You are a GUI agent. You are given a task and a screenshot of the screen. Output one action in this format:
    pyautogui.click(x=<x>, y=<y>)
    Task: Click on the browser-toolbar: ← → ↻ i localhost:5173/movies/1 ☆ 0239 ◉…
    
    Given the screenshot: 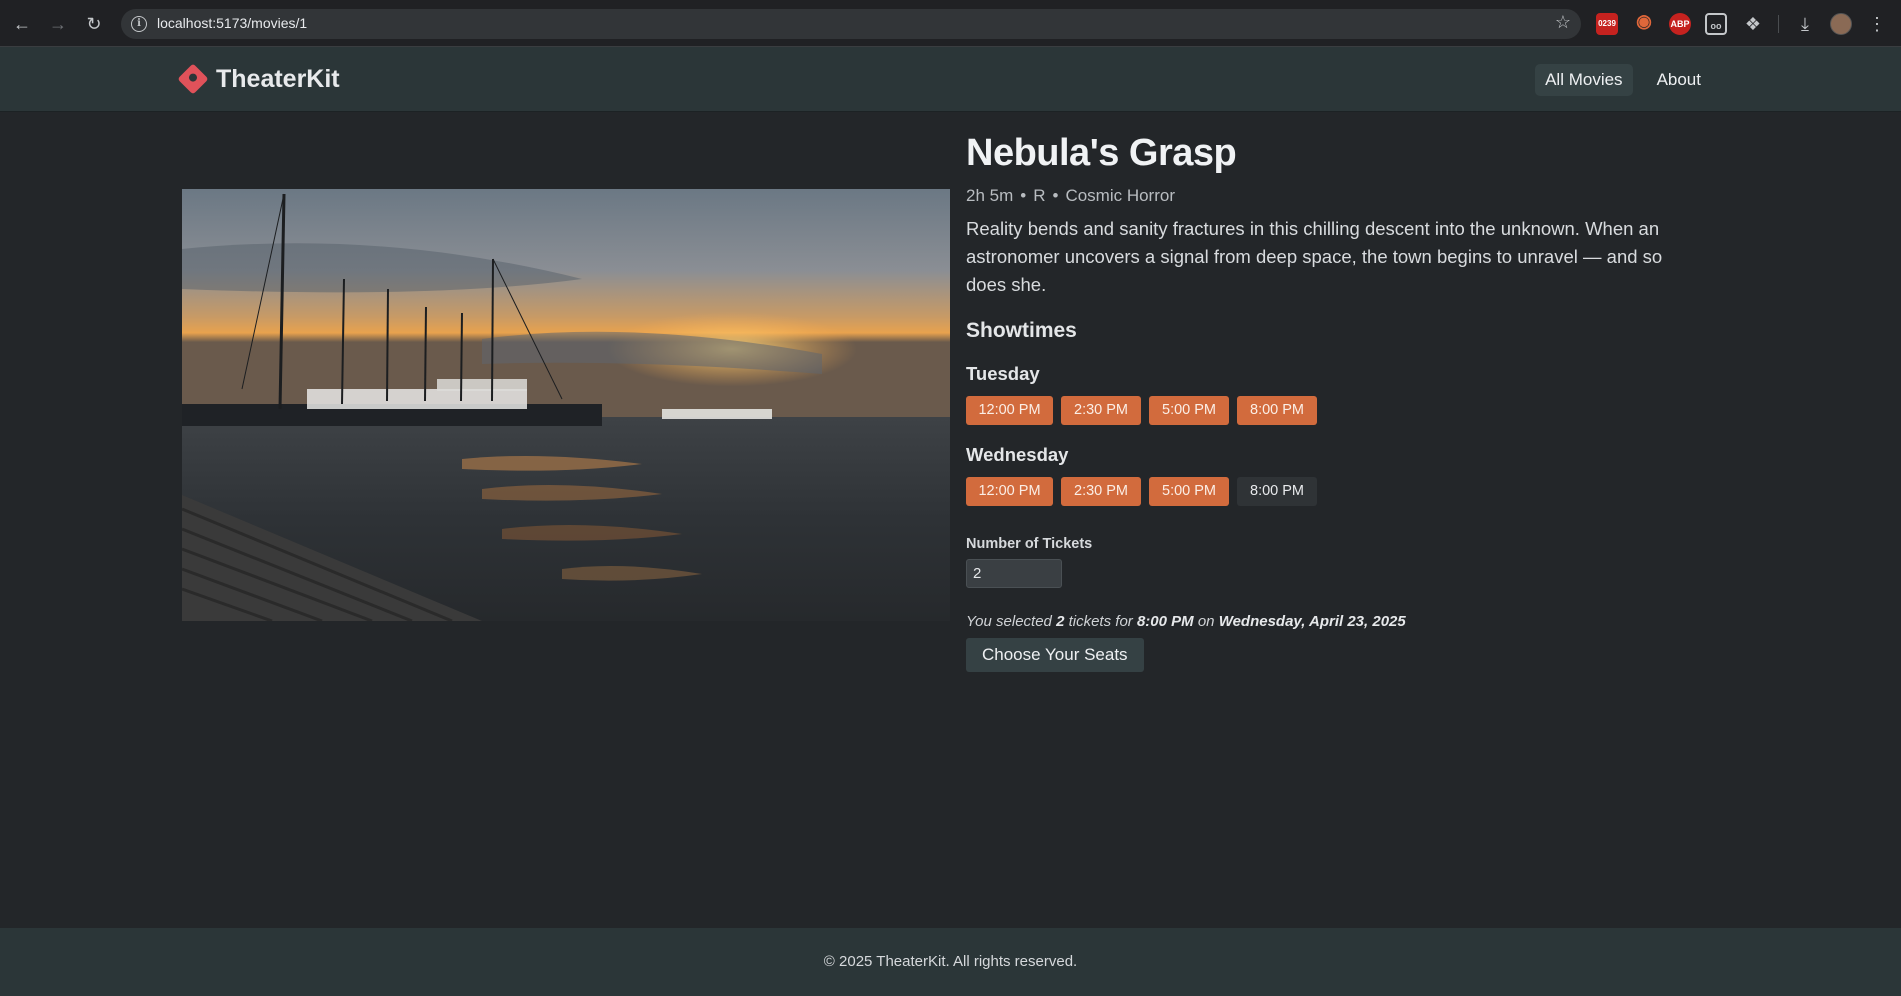 What is the action you would take?
    pyautogui.click(x=950, y=23)
    